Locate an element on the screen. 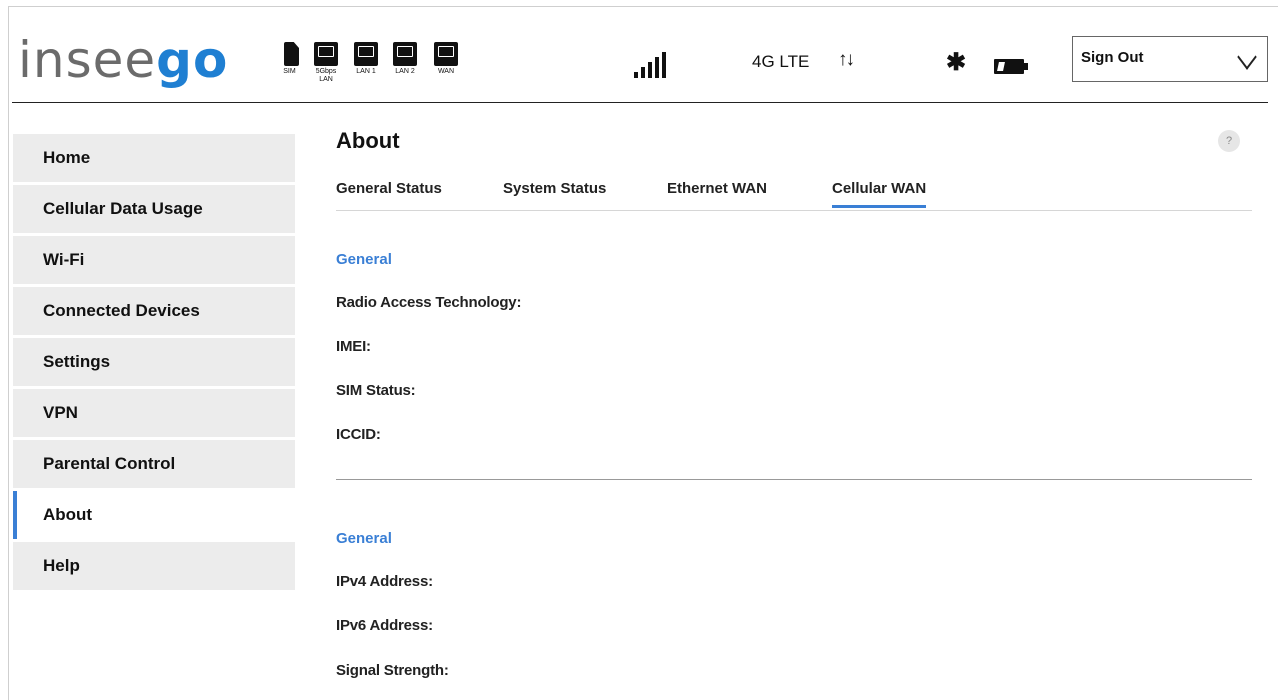 This screenshot has height=700, width=1279. sidebar-item-cellular-data-usage: Cellular Data Usage is located at coordinates (154, 209).